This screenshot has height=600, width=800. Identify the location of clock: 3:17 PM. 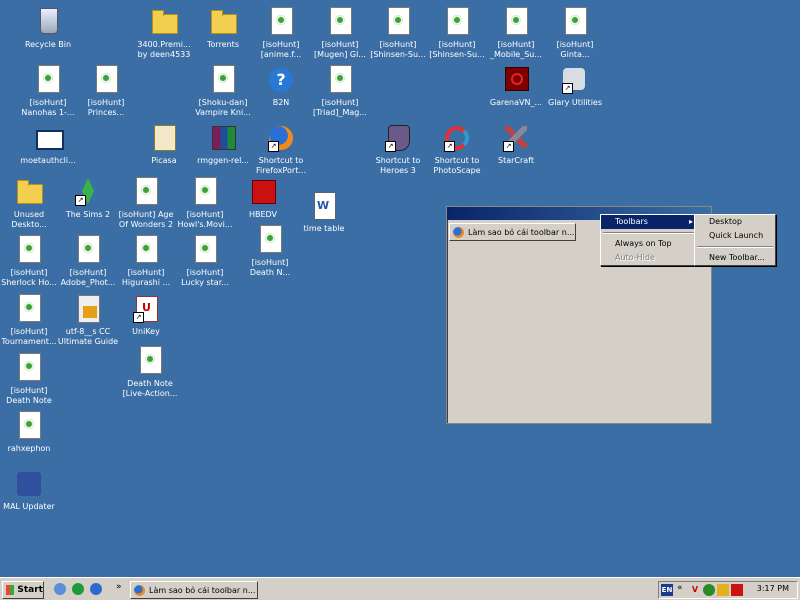
(773, 588).